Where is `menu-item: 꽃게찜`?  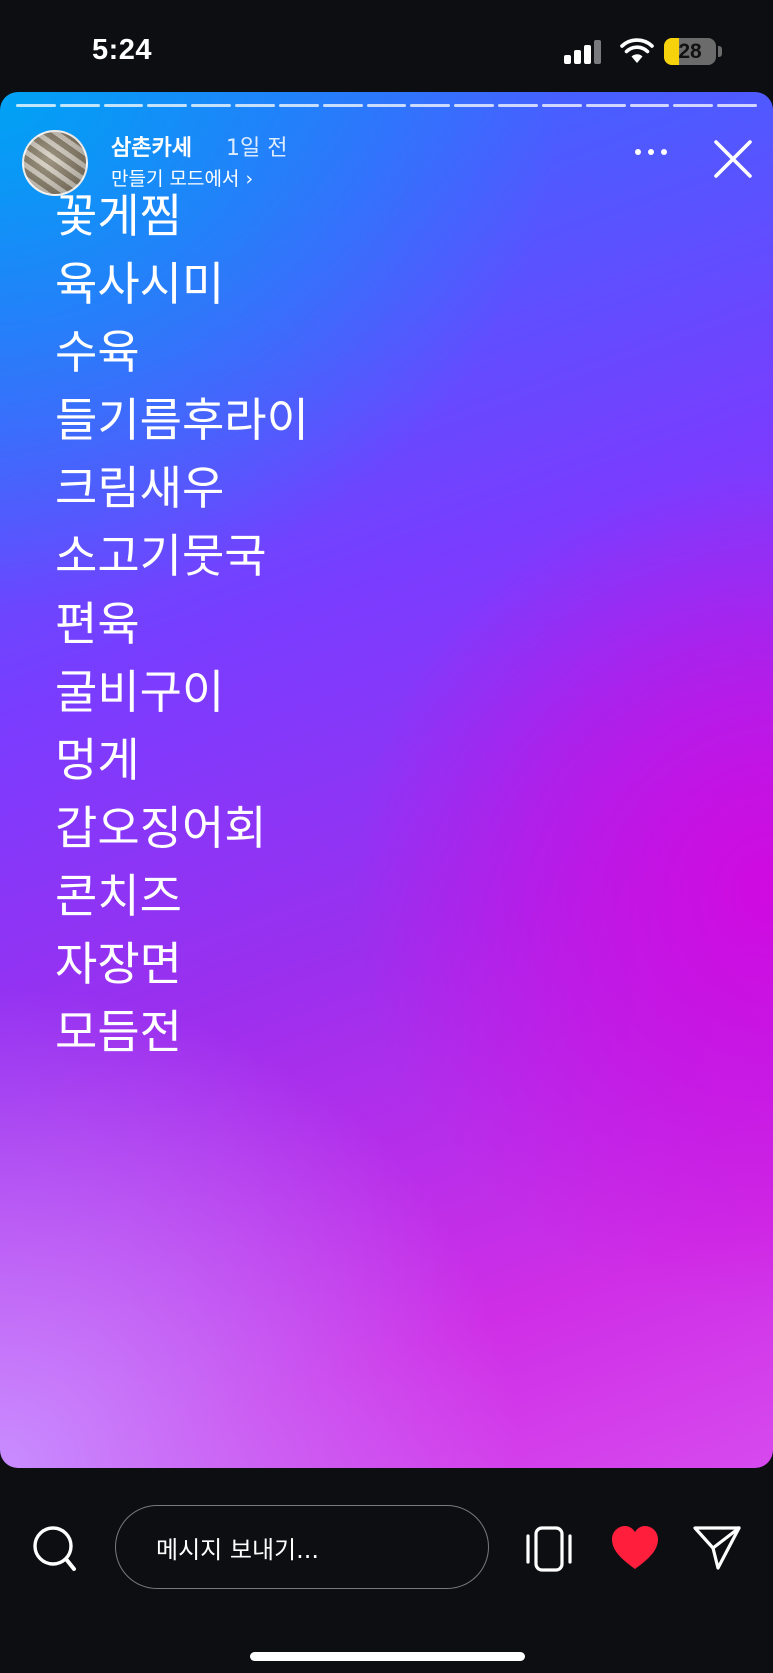 menu-item: 꽃게찜 is located at coordinates (118, 216).